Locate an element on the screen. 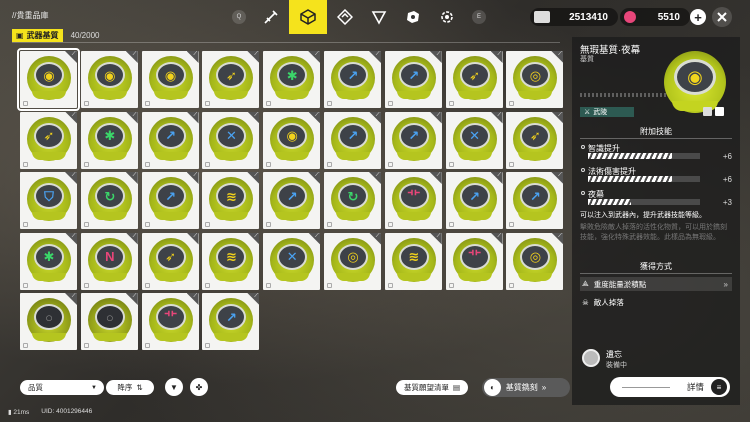  skill-value: +6 is located at coordinates (727, 156).